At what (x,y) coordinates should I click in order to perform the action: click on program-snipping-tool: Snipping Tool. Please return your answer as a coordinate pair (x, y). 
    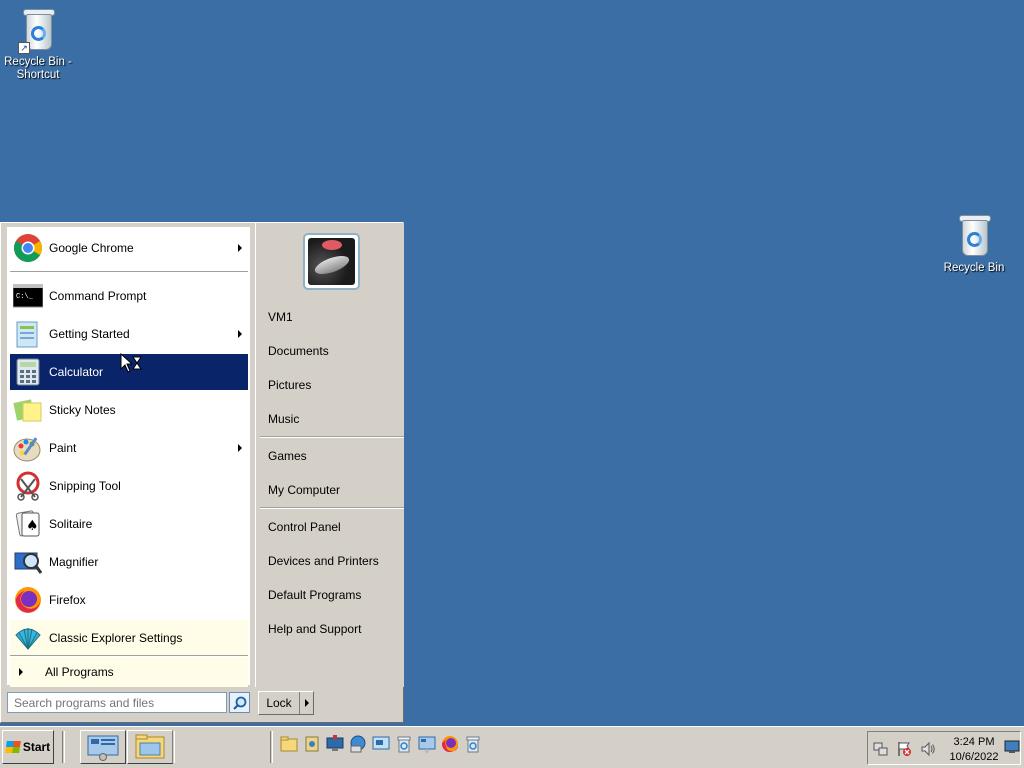
    Looking at the image, I should click on (129, 486).